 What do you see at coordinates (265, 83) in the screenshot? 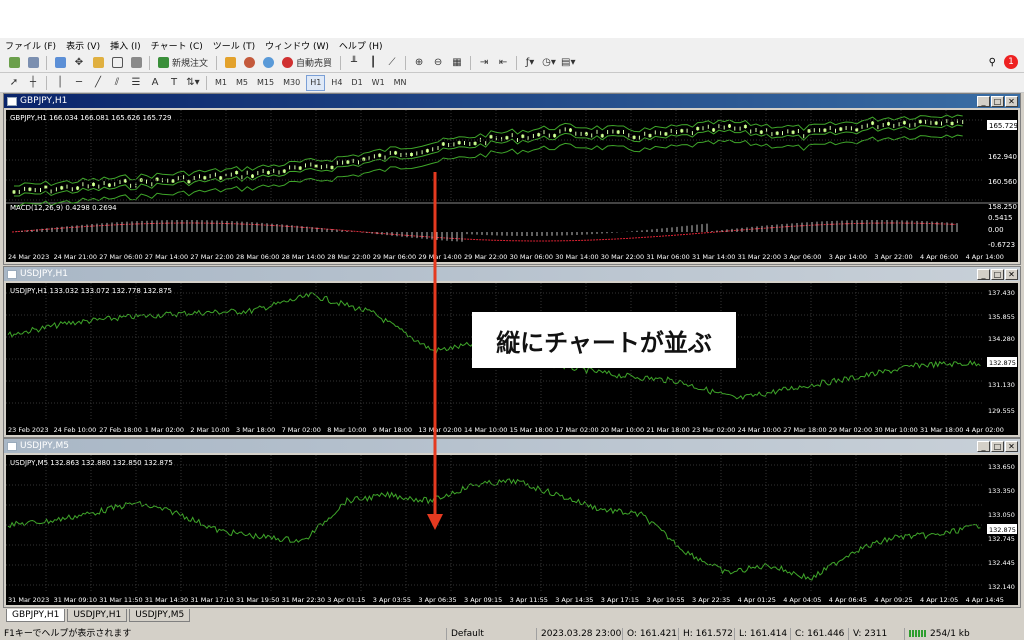
I see `timeframe-m15: M15` at bounding box center [265, 83].